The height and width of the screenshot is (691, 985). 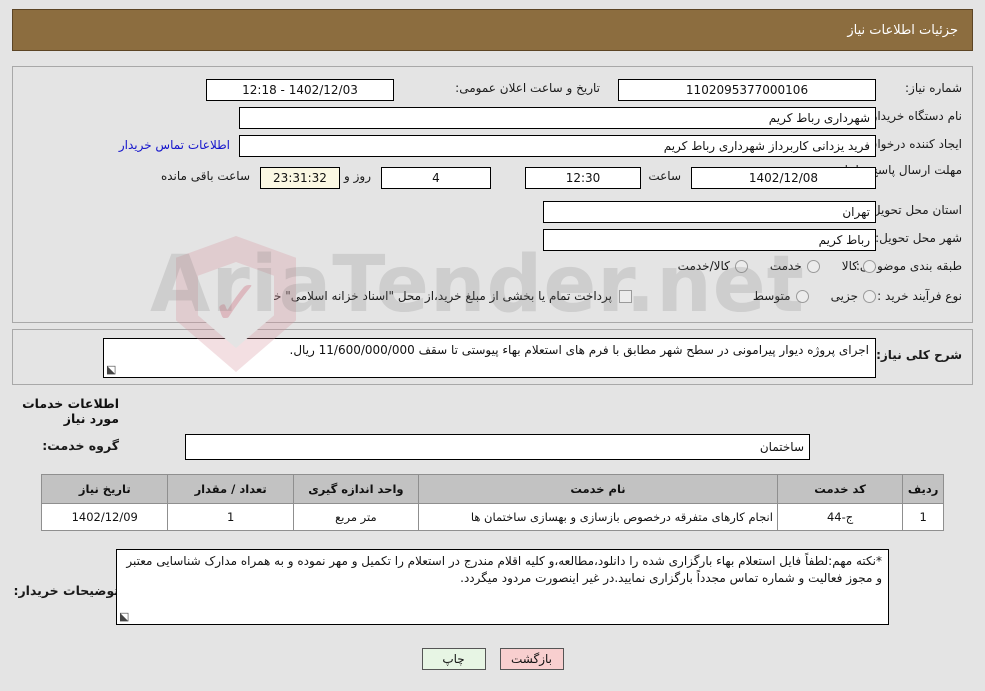 What do you see at coordinates (230, 489) in the screenshot?
I see `table-header-quantity: تعداد / مقدار` at bounding box center [230, 489].